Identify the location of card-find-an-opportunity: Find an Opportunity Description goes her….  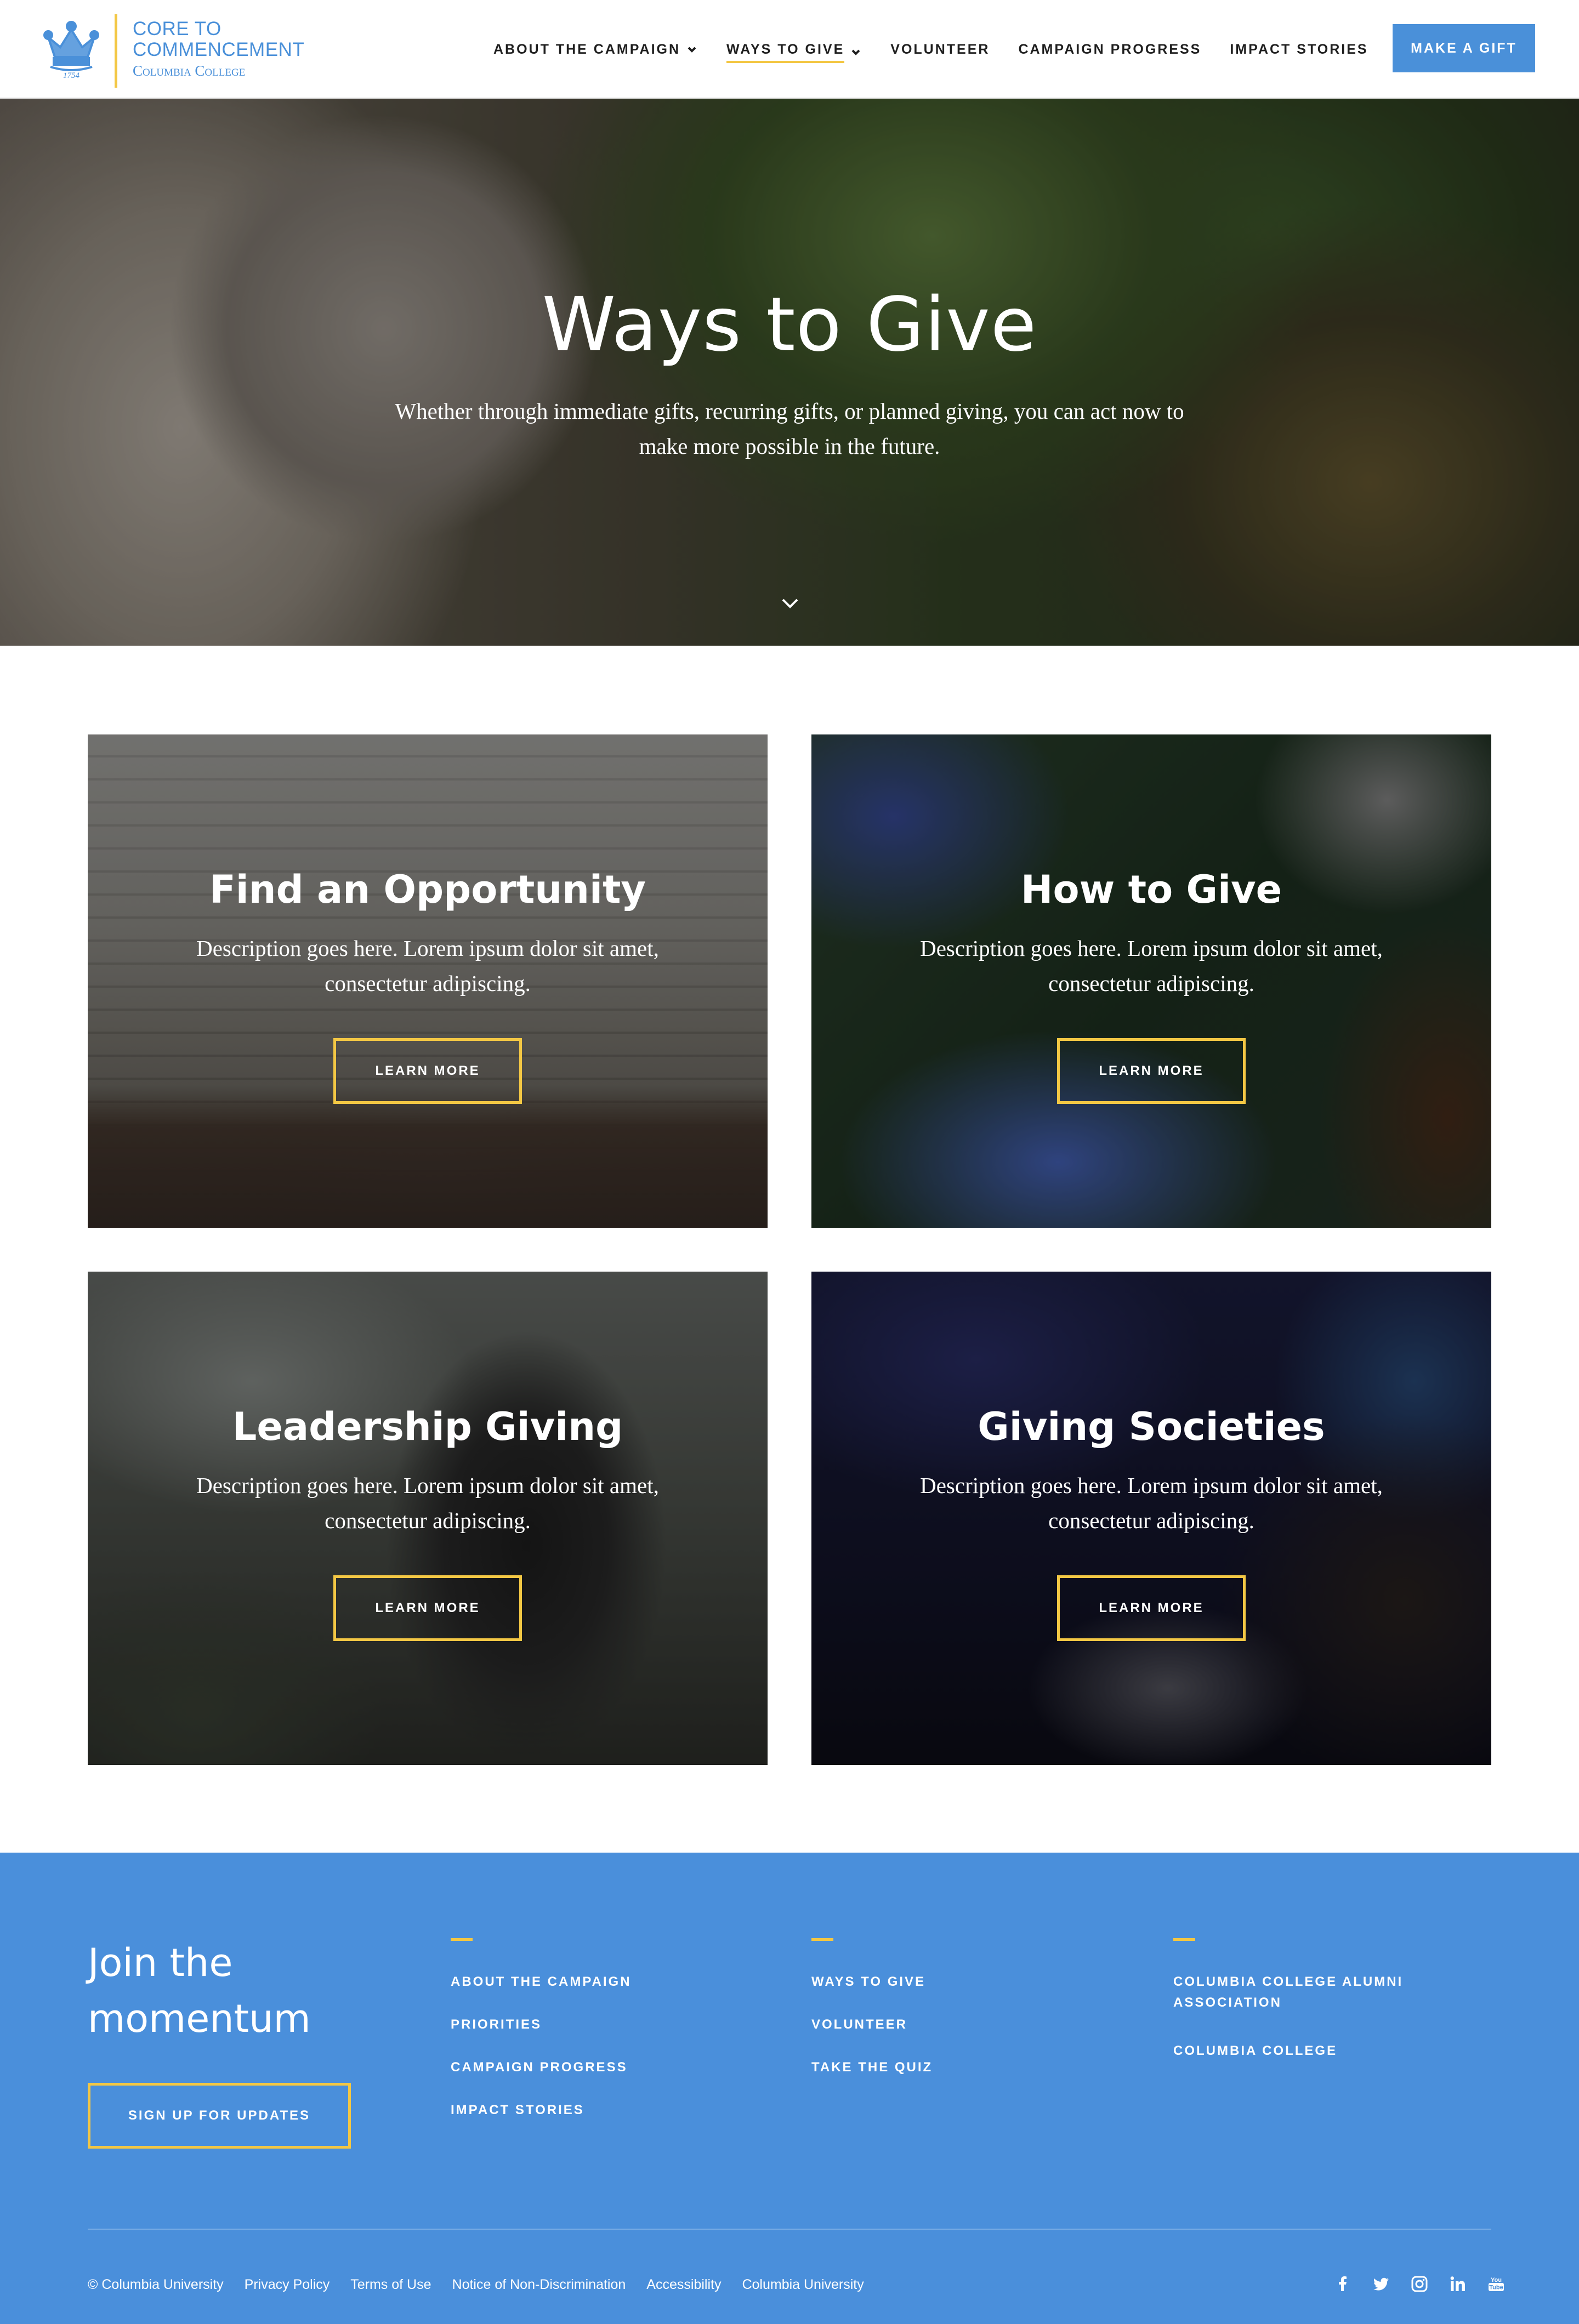
(428, 981).